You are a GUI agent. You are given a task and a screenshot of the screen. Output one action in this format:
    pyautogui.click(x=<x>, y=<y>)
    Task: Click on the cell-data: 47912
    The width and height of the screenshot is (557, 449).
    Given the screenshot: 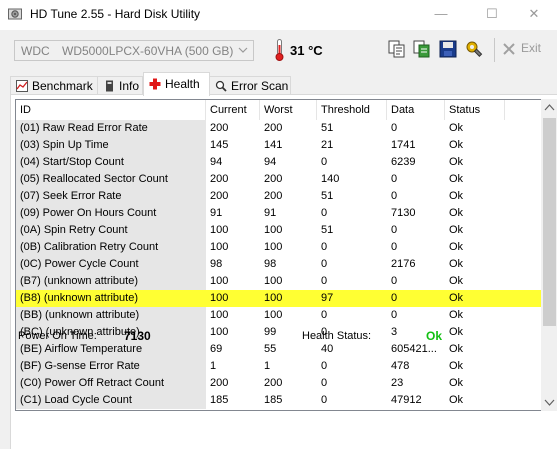 What is the action you would take?
    pyautogui.click(x=406, y=400)
    